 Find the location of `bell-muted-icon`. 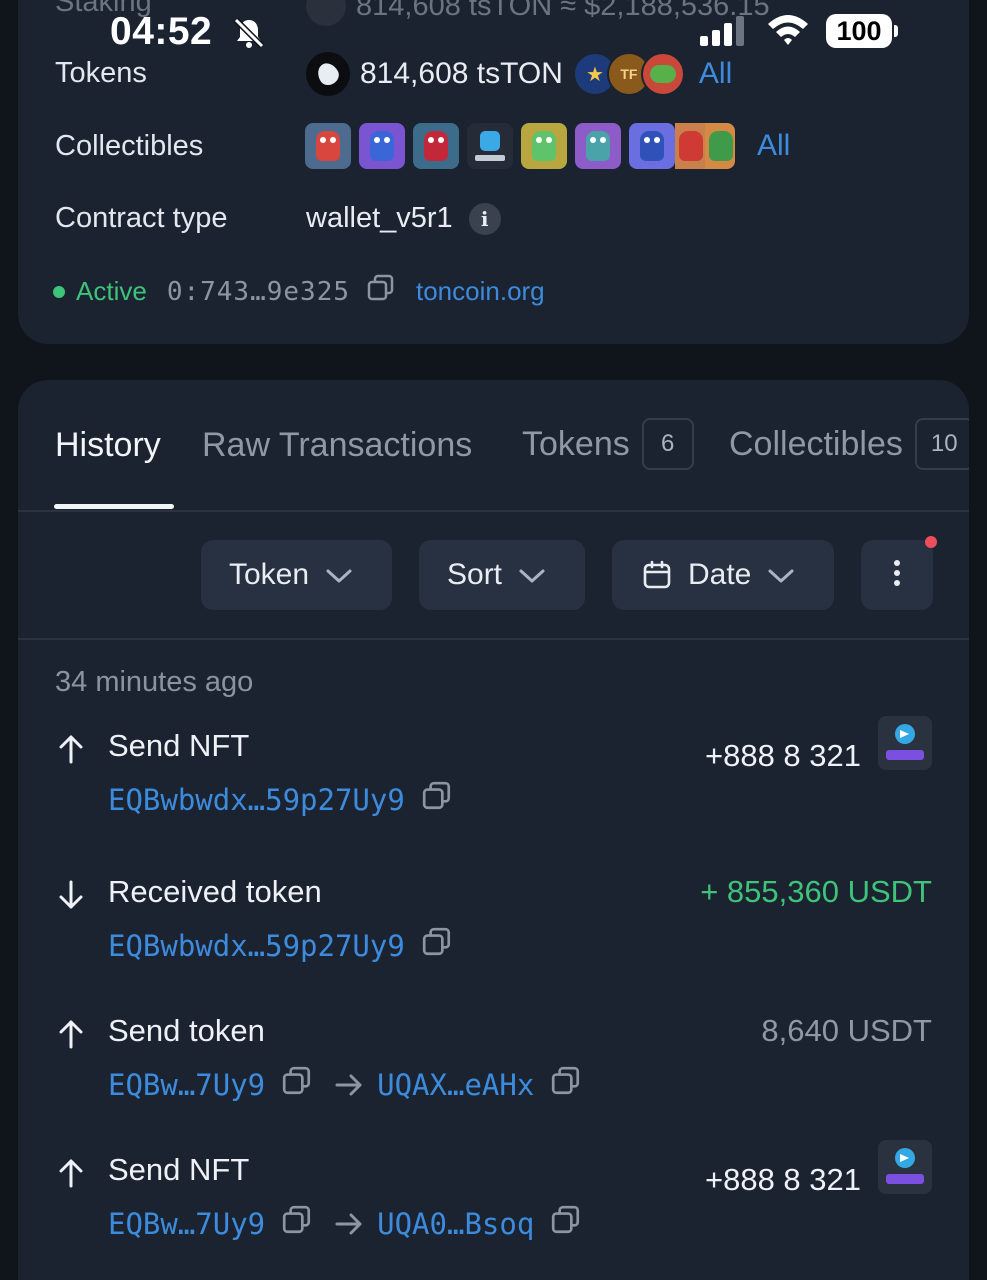

bell-muted-icon is located at coordinates (249, 35).